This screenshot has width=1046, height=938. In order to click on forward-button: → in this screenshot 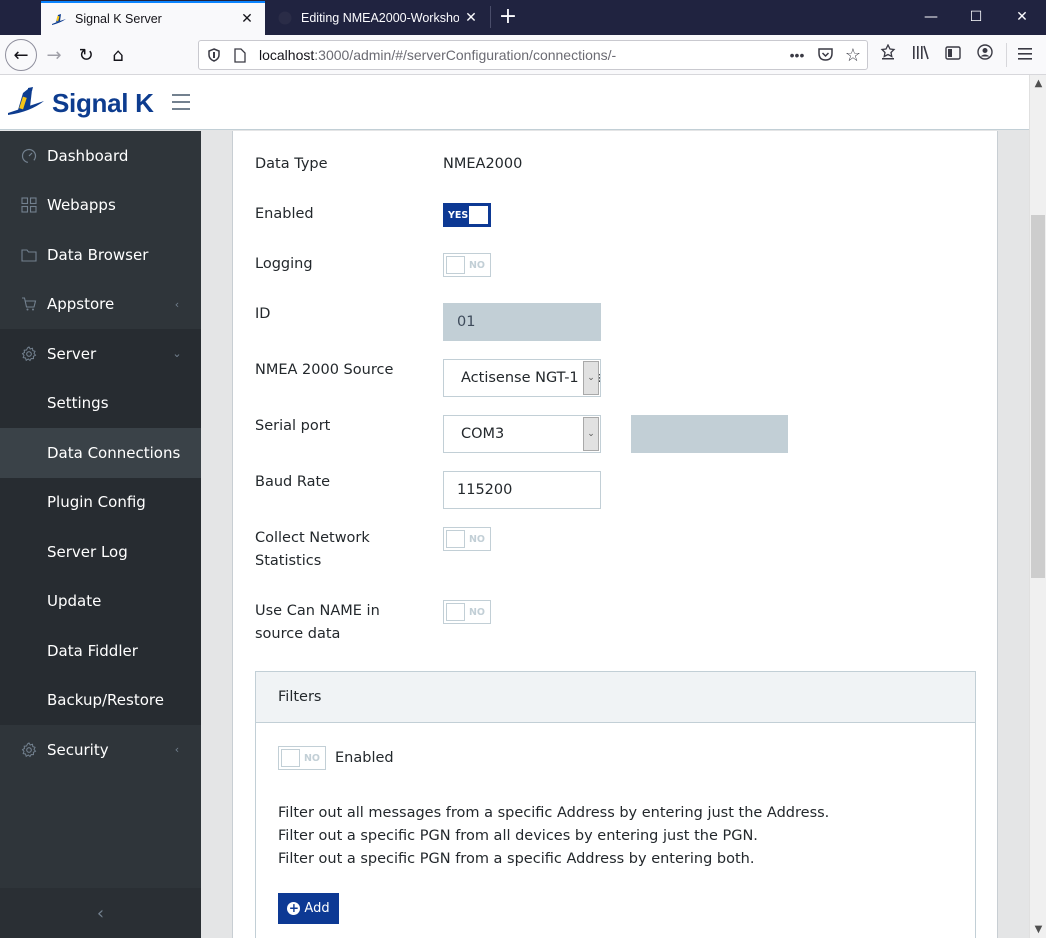, I will do `click(54, 55)`.